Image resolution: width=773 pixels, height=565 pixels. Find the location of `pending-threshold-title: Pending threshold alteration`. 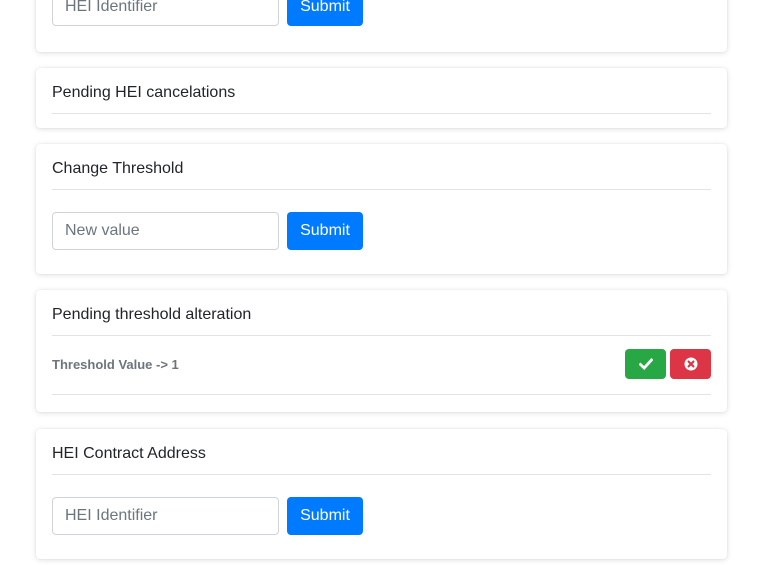

pending-threshold-title: Pending threshold alteration is located at coordinates (381, 320).